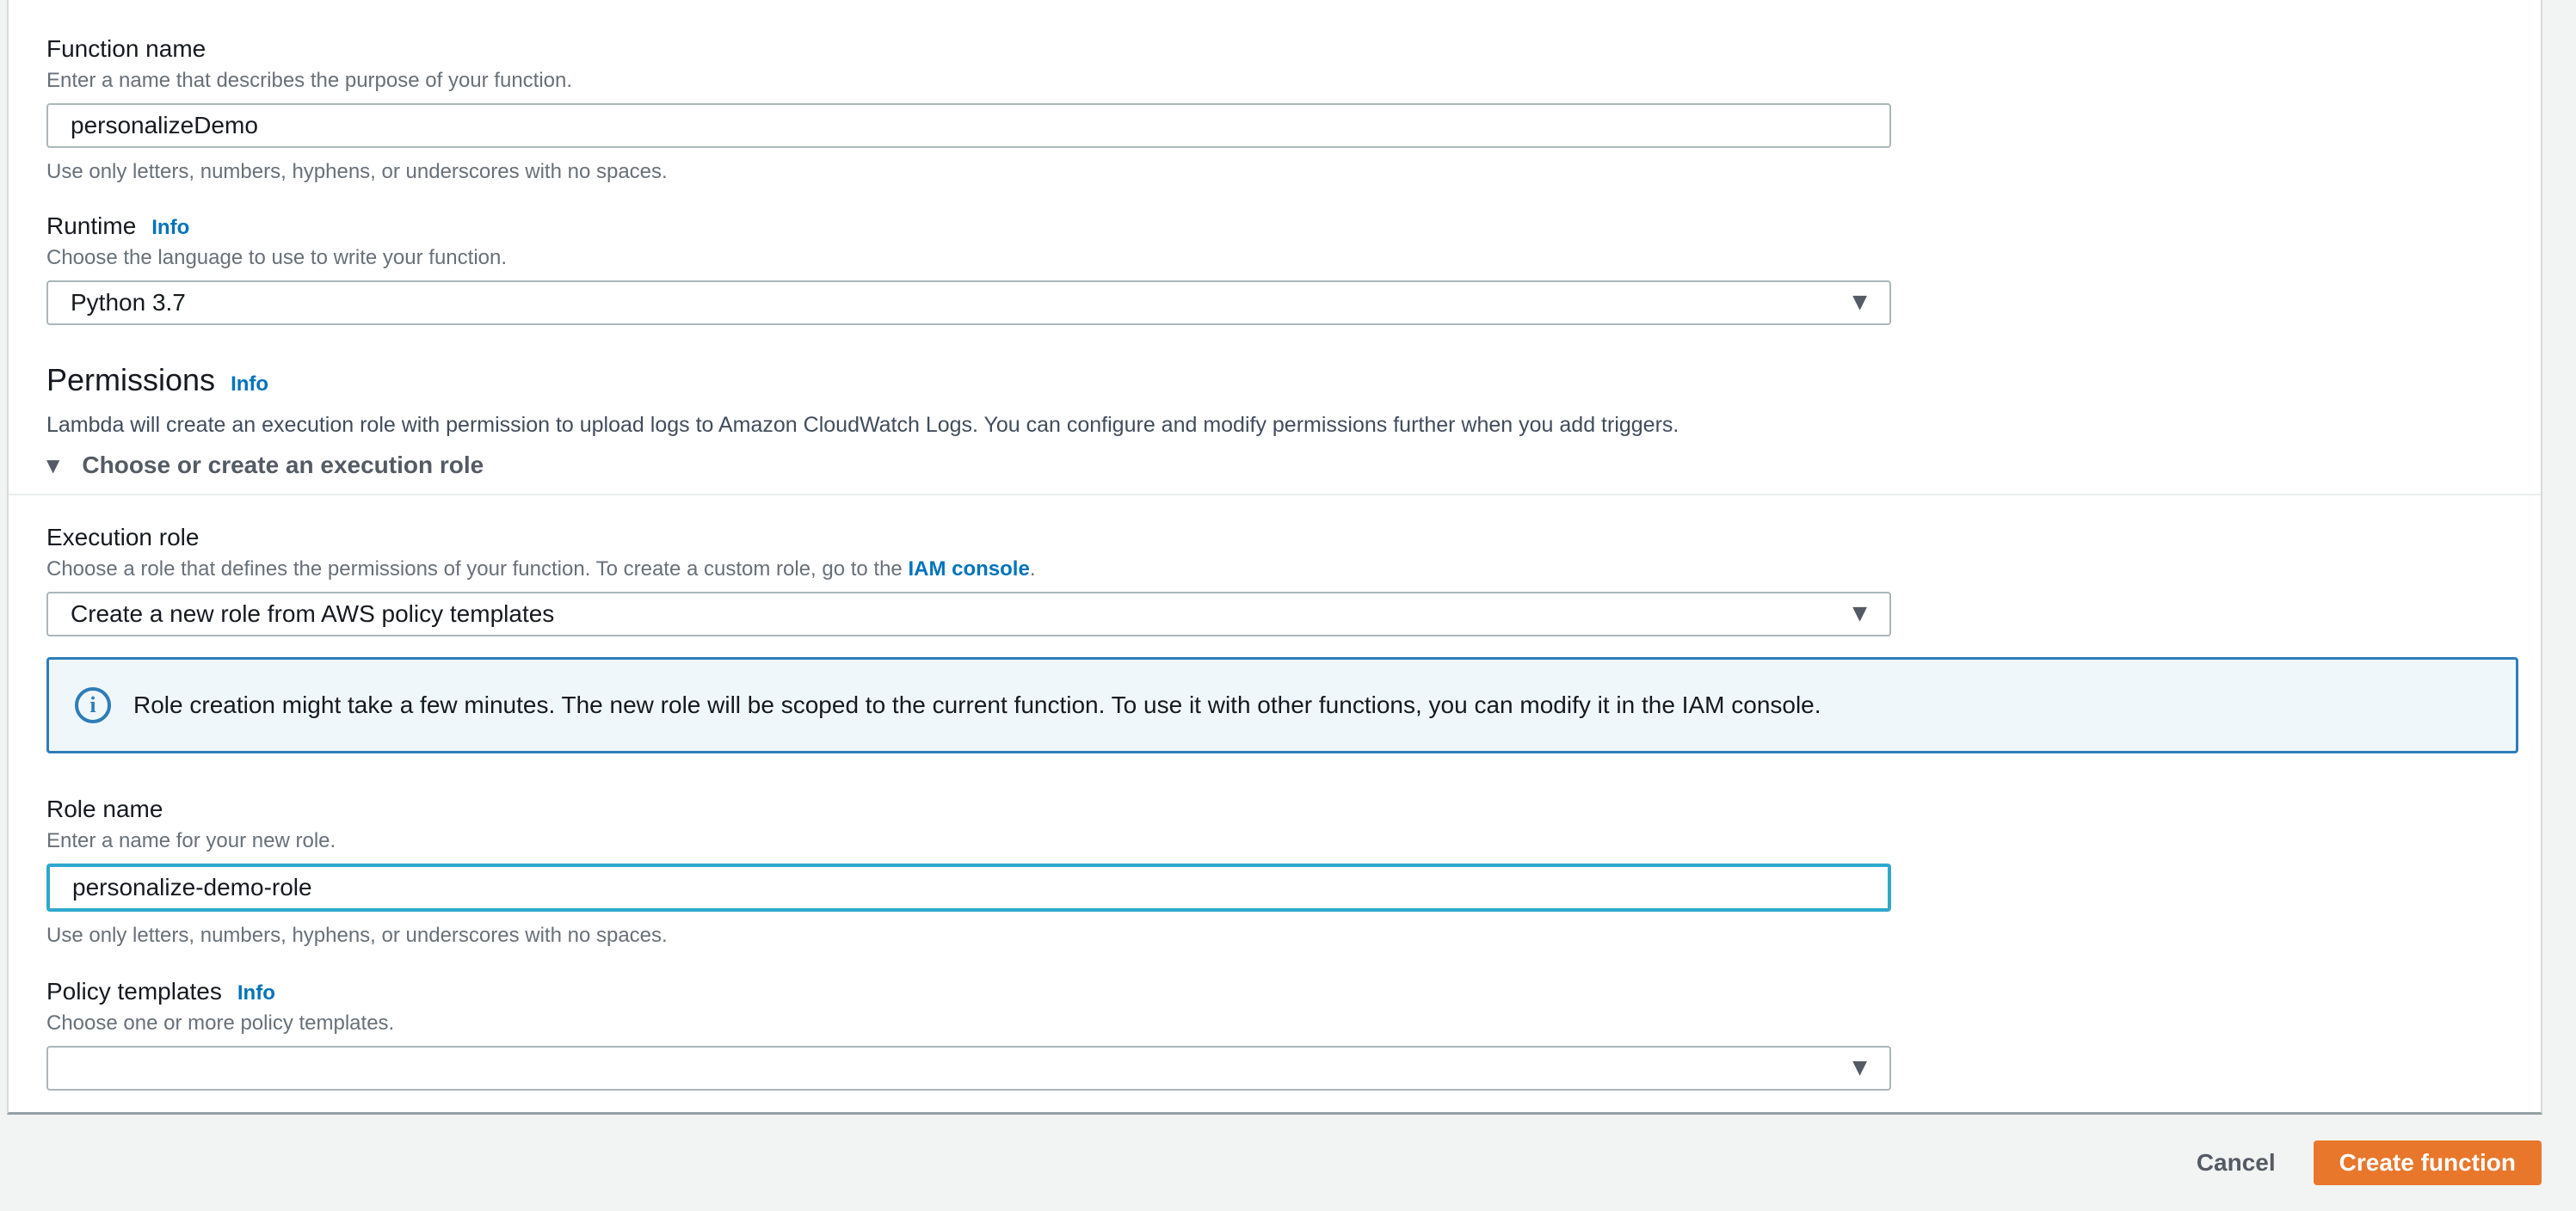  What do you see at coordinates (170, 228) in the screenshot?
I see `runtime-info-link: Info` at bounding box center [170, 228].